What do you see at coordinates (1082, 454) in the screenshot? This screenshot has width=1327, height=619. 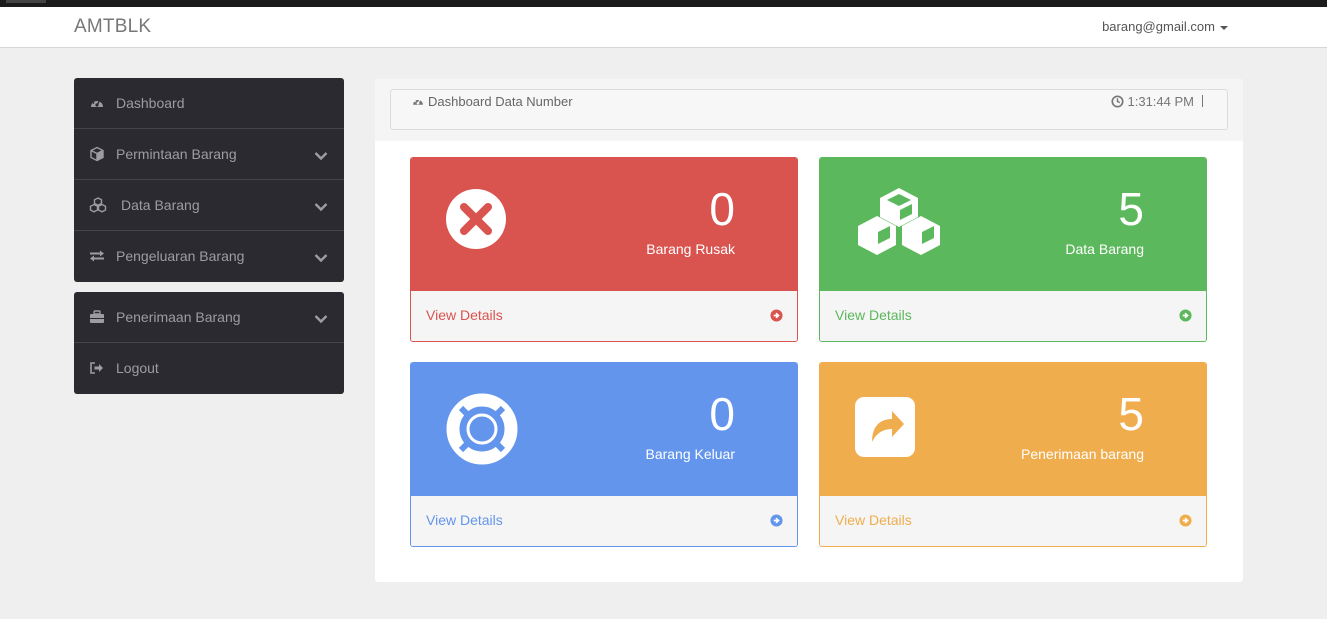 I see `stat-label: Penerimaan barang` at bounding box center [1082, 454].